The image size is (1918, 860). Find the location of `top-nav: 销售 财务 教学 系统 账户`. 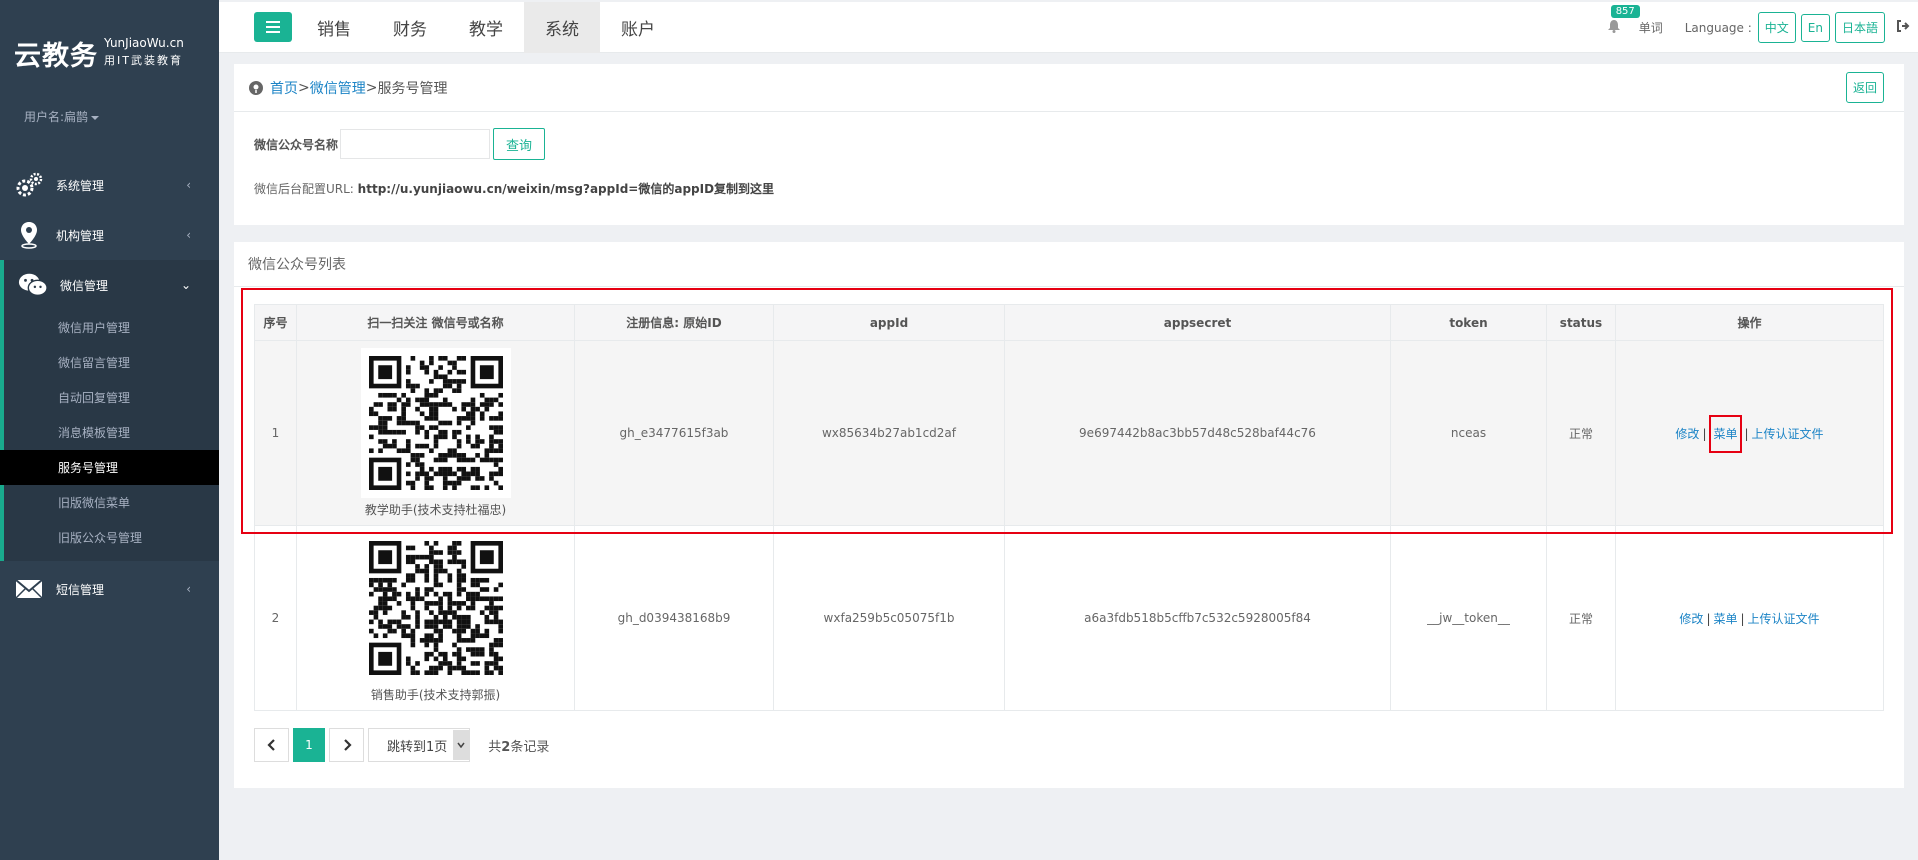

top-nav: 销售 财务 教学 系统 账户 is located at coordinates (486, 27).